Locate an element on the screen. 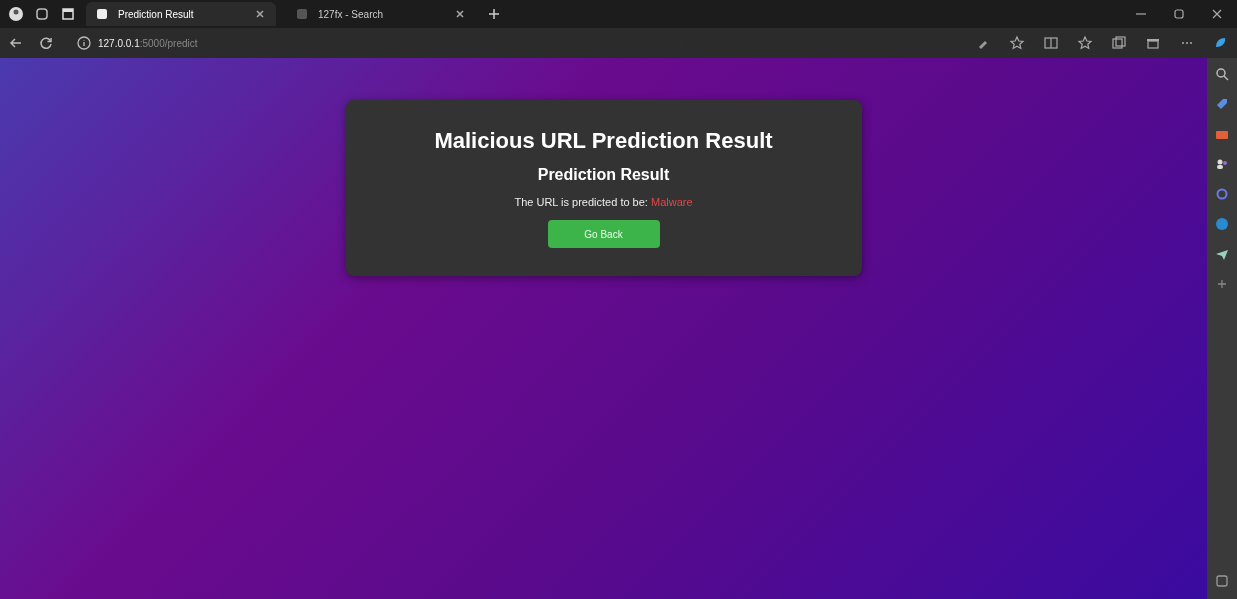 The width and height of the screenshot is (1237, 599). search-icon is located at coordinates (1222, 74).